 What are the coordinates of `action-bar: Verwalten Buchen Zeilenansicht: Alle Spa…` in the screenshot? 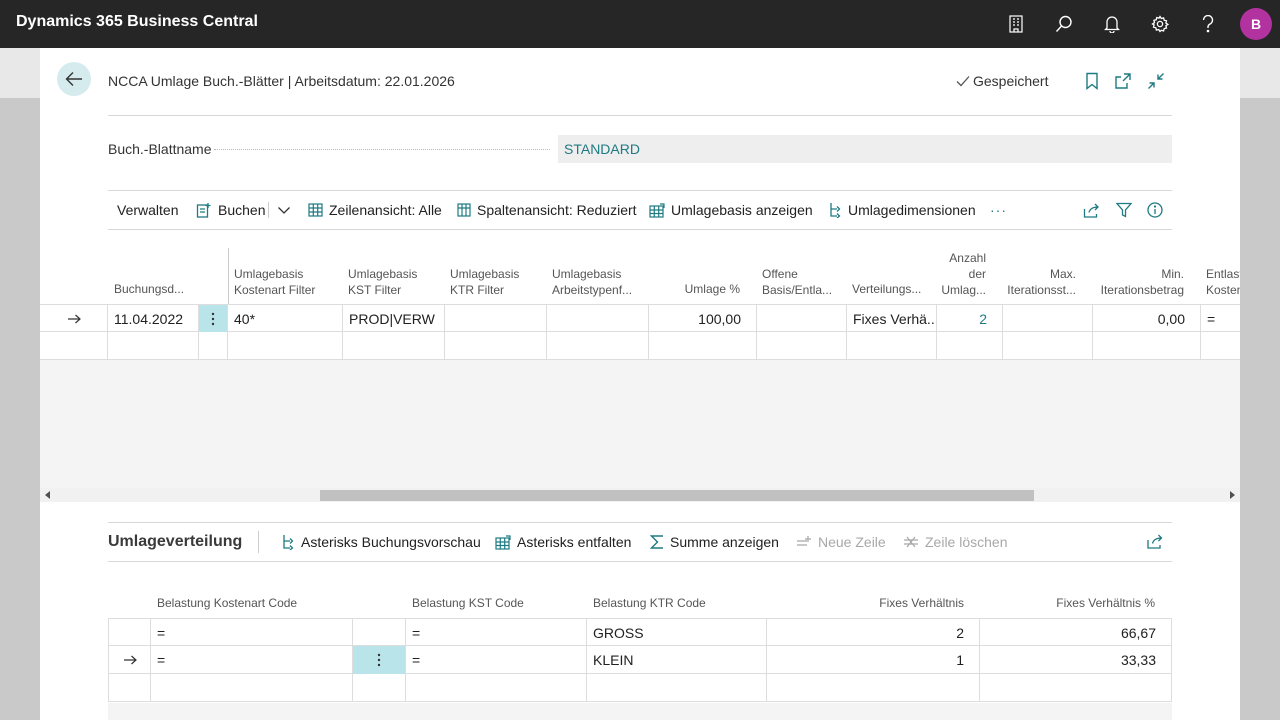 It's located at (640, 210).